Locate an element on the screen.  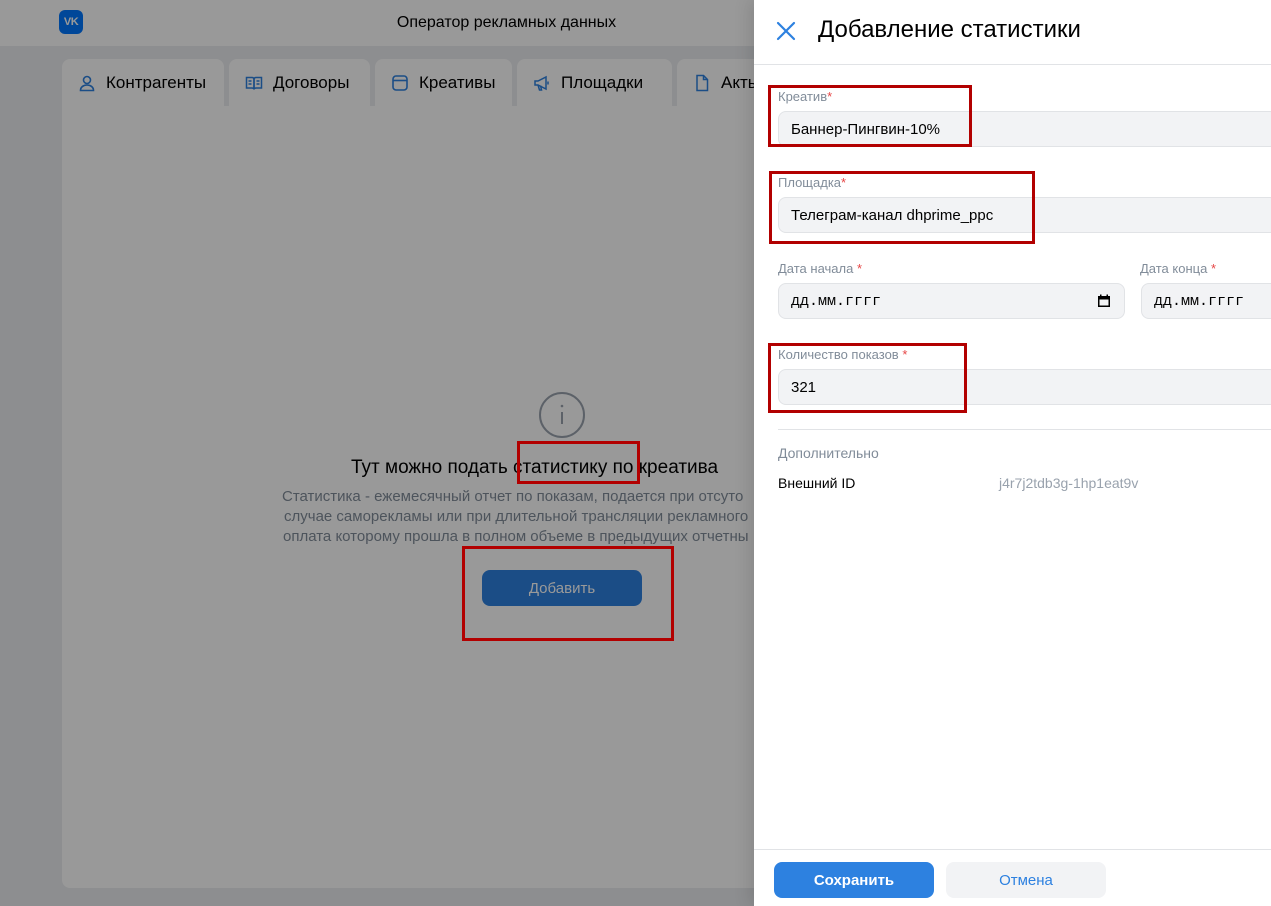
platform-label-text: Площадка is located at coordinates (810, 182).